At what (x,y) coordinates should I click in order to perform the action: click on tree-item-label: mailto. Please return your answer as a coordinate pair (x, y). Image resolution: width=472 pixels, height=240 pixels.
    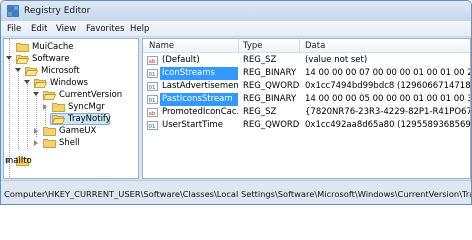
    Looking at the image, I should click on (18, 161).